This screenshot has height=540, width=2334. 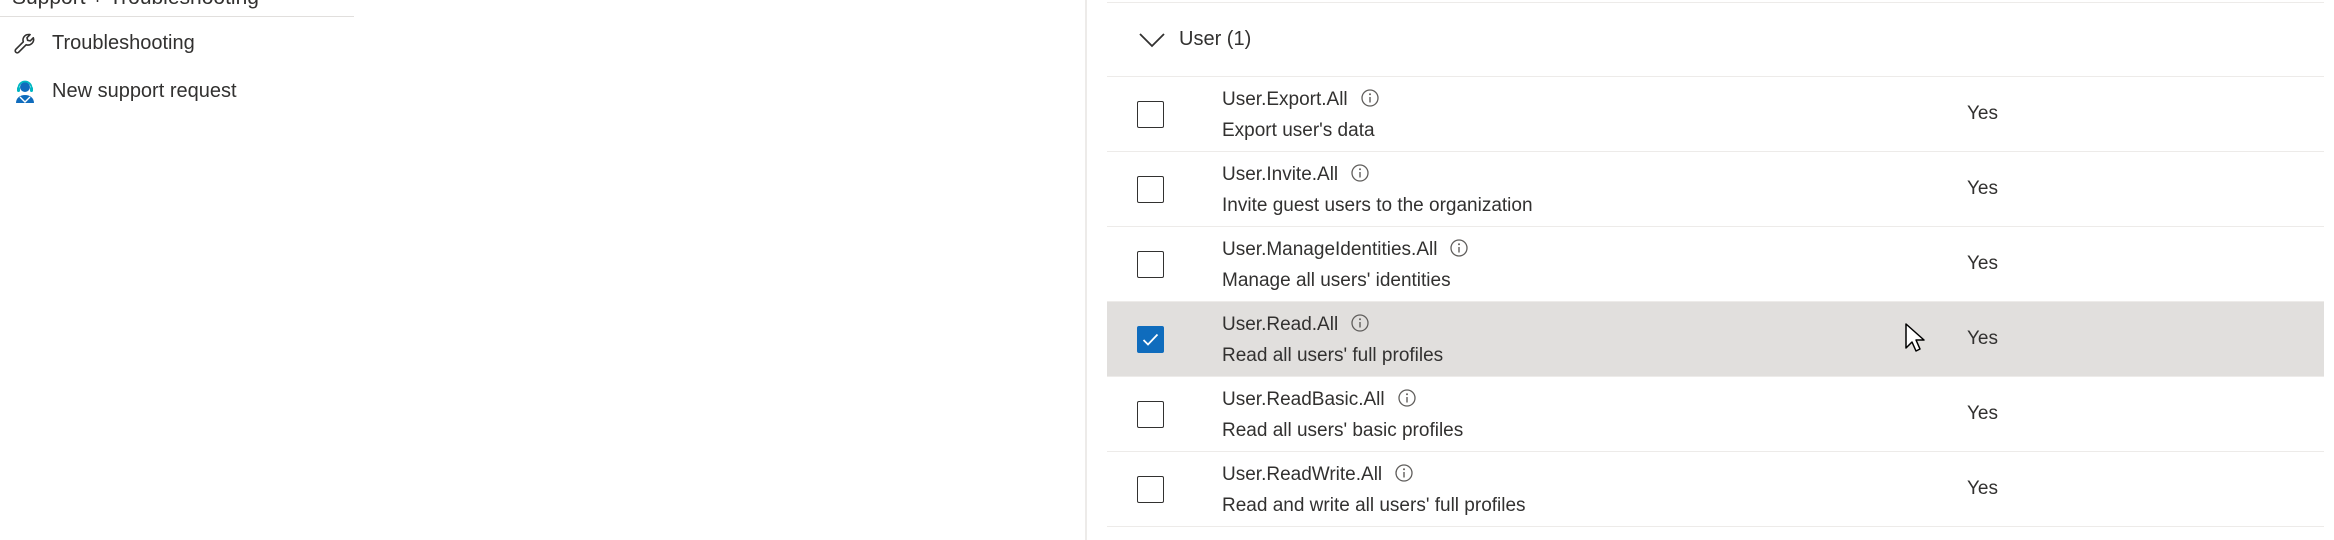 I want to click on permission-name: User.ManageIdentities.All, so click(x=1330, y=249).